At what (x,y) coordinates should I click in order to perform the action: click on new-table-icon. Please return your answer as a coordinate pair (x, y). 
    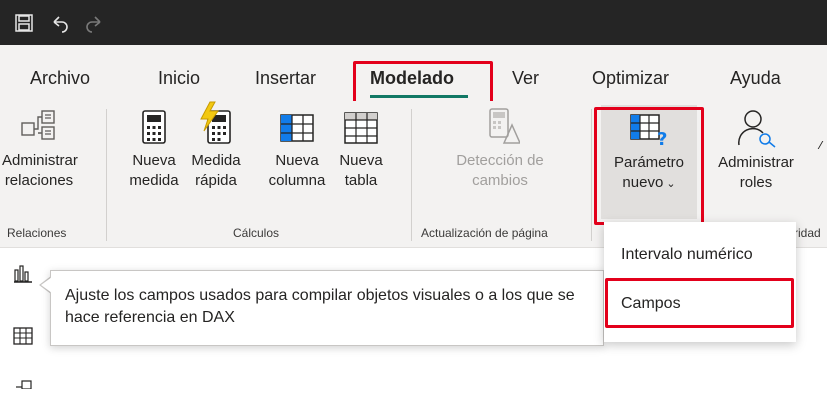
    Looking at the image, I should click on (361, 128).